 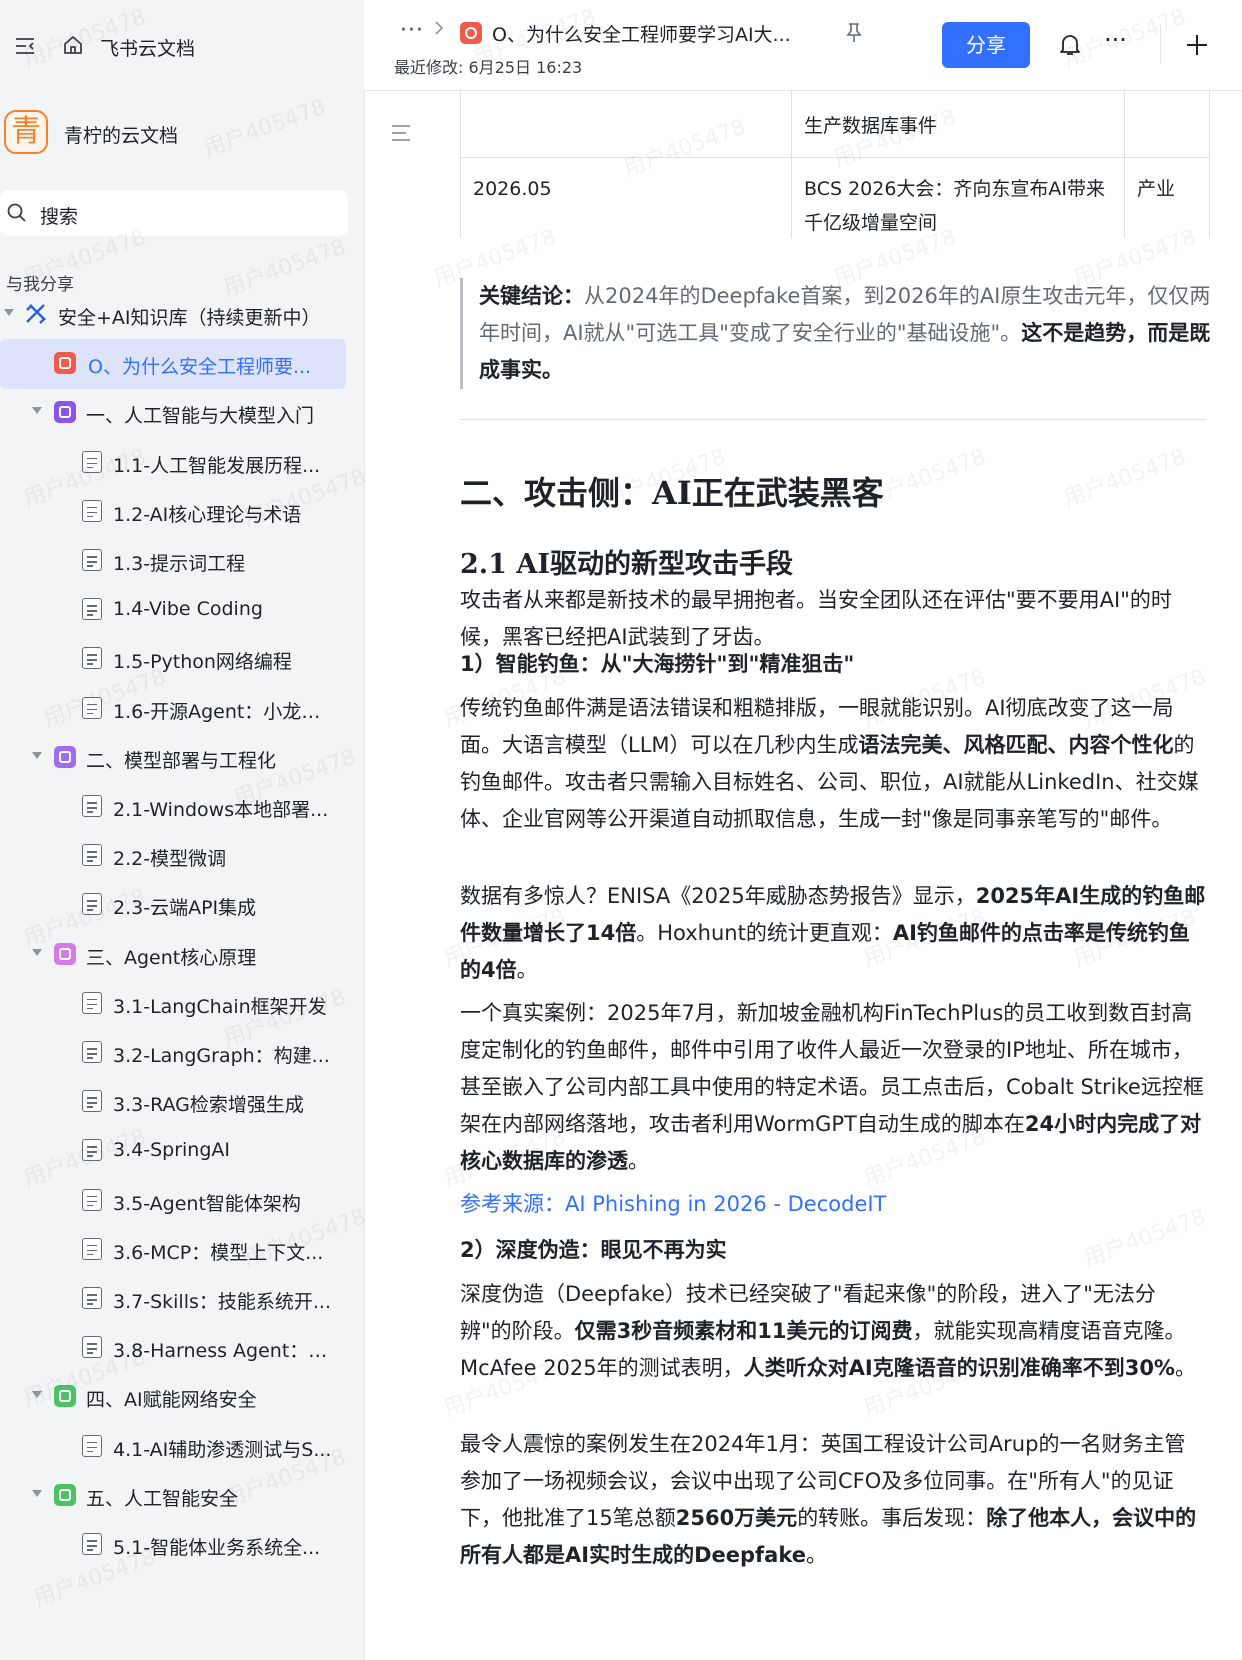 I want to click on text-emphasis: 仅需3秒音频素材和11美元的订阅费, so click(x=743, y=1331).